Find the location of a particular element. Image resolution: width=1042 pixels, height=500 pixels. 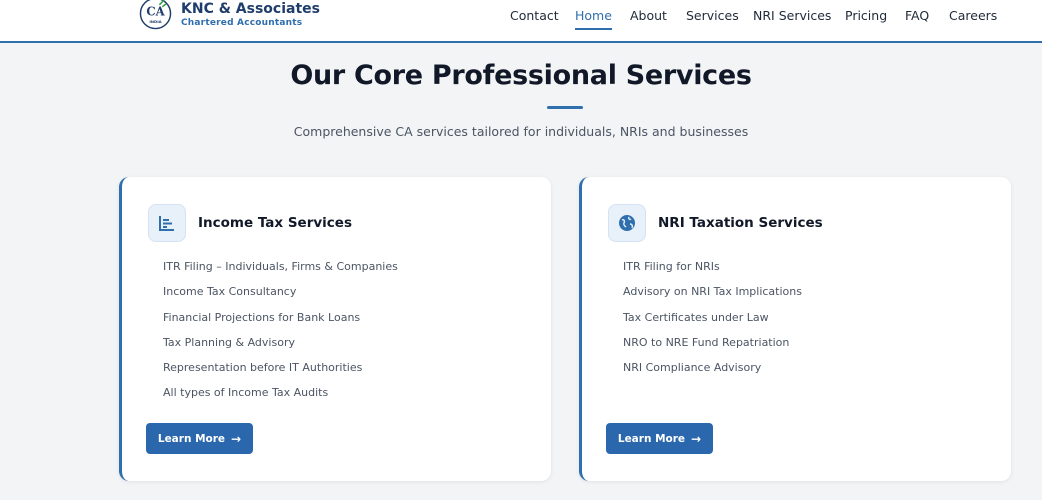

list-item: Tax Planning & Advisory is located at coordinates (229, 342).